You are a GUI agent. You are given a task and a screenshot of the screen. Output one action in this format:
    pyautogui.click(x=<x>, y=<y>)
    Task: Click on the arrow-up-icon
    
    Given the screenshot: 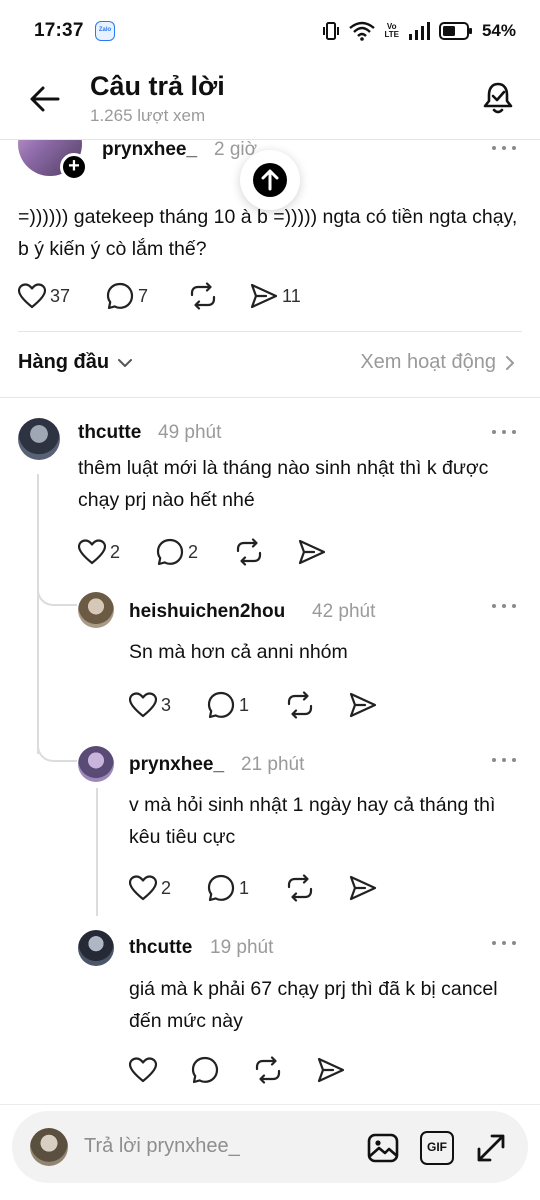 What is the action you would take?
    pyautogui.click(x=270, y=180)
    